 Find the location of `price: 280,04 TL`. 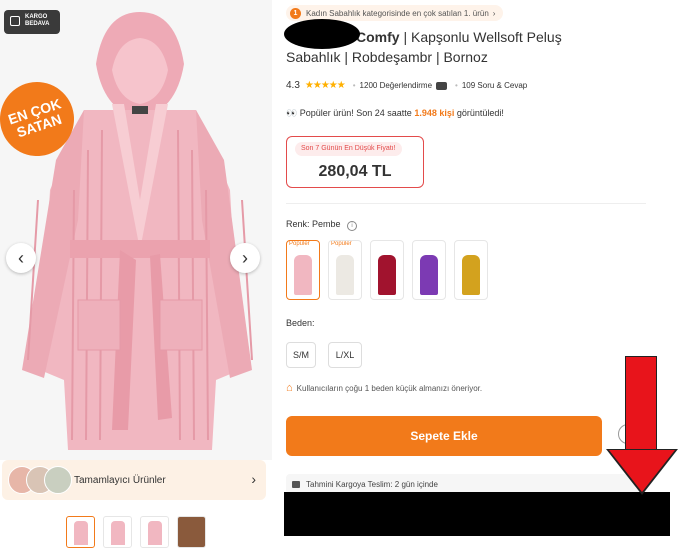

price: 280,04 TL is located at coordinates (355, 171).